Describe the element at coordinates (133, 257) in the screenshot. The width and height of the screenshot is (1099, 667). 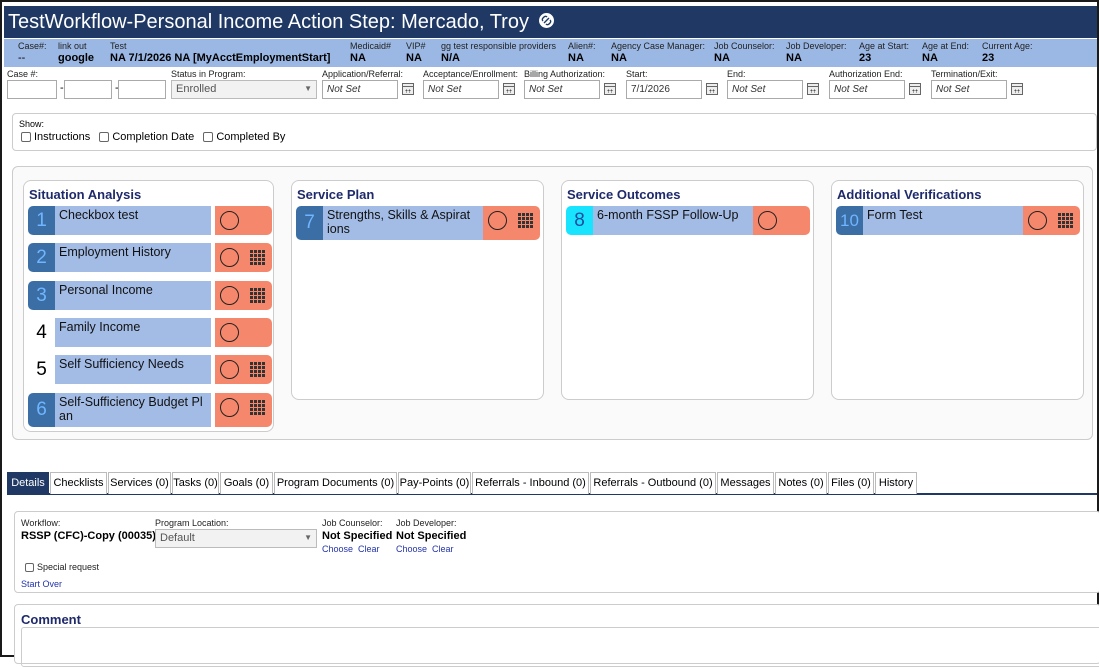
I see `step-name: Employment History` at that location.